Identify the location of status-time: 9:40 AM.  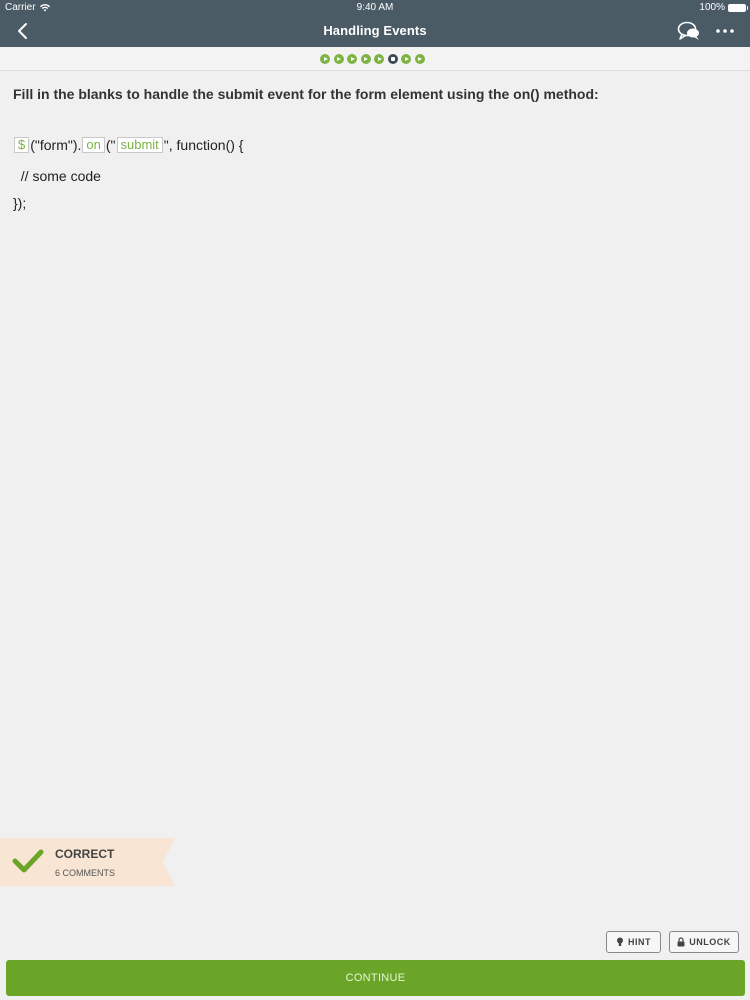
(375, 7).